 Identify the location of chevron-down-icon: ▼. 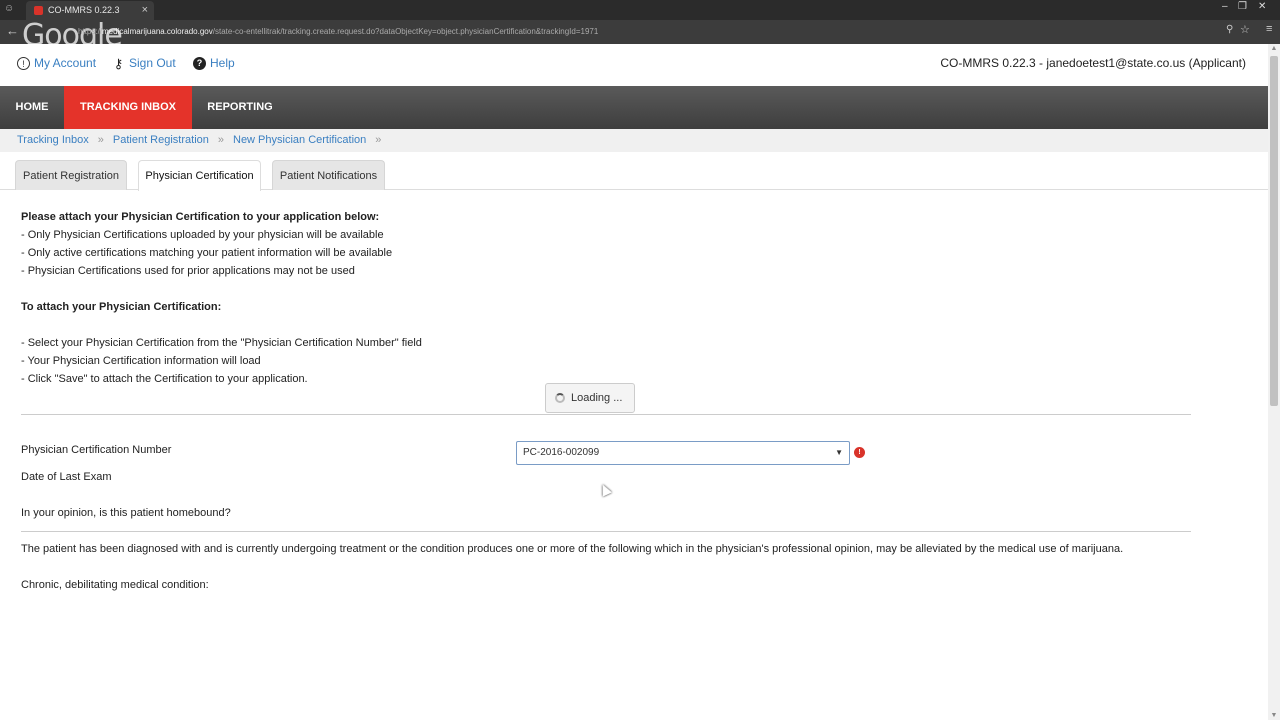
(839, 452).